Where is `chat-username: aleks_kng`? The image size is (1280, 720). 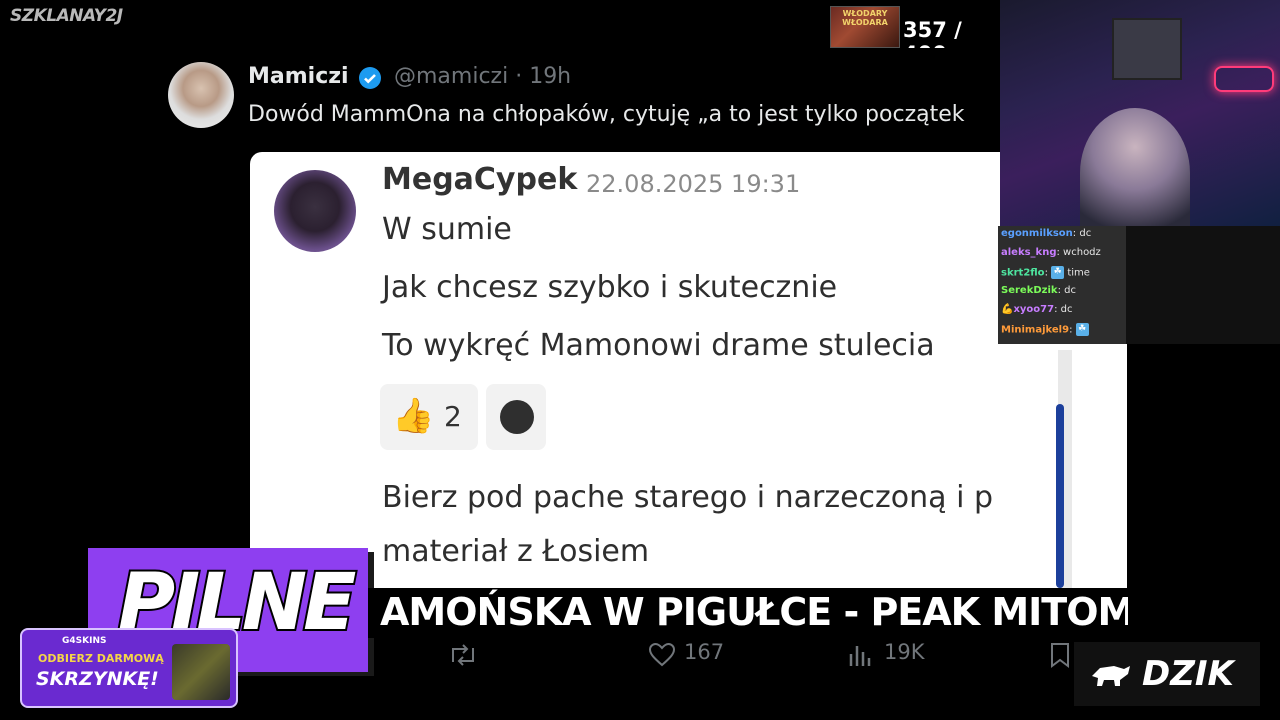 chat-username: aleks_kng is located at coordinates (1029, 252).